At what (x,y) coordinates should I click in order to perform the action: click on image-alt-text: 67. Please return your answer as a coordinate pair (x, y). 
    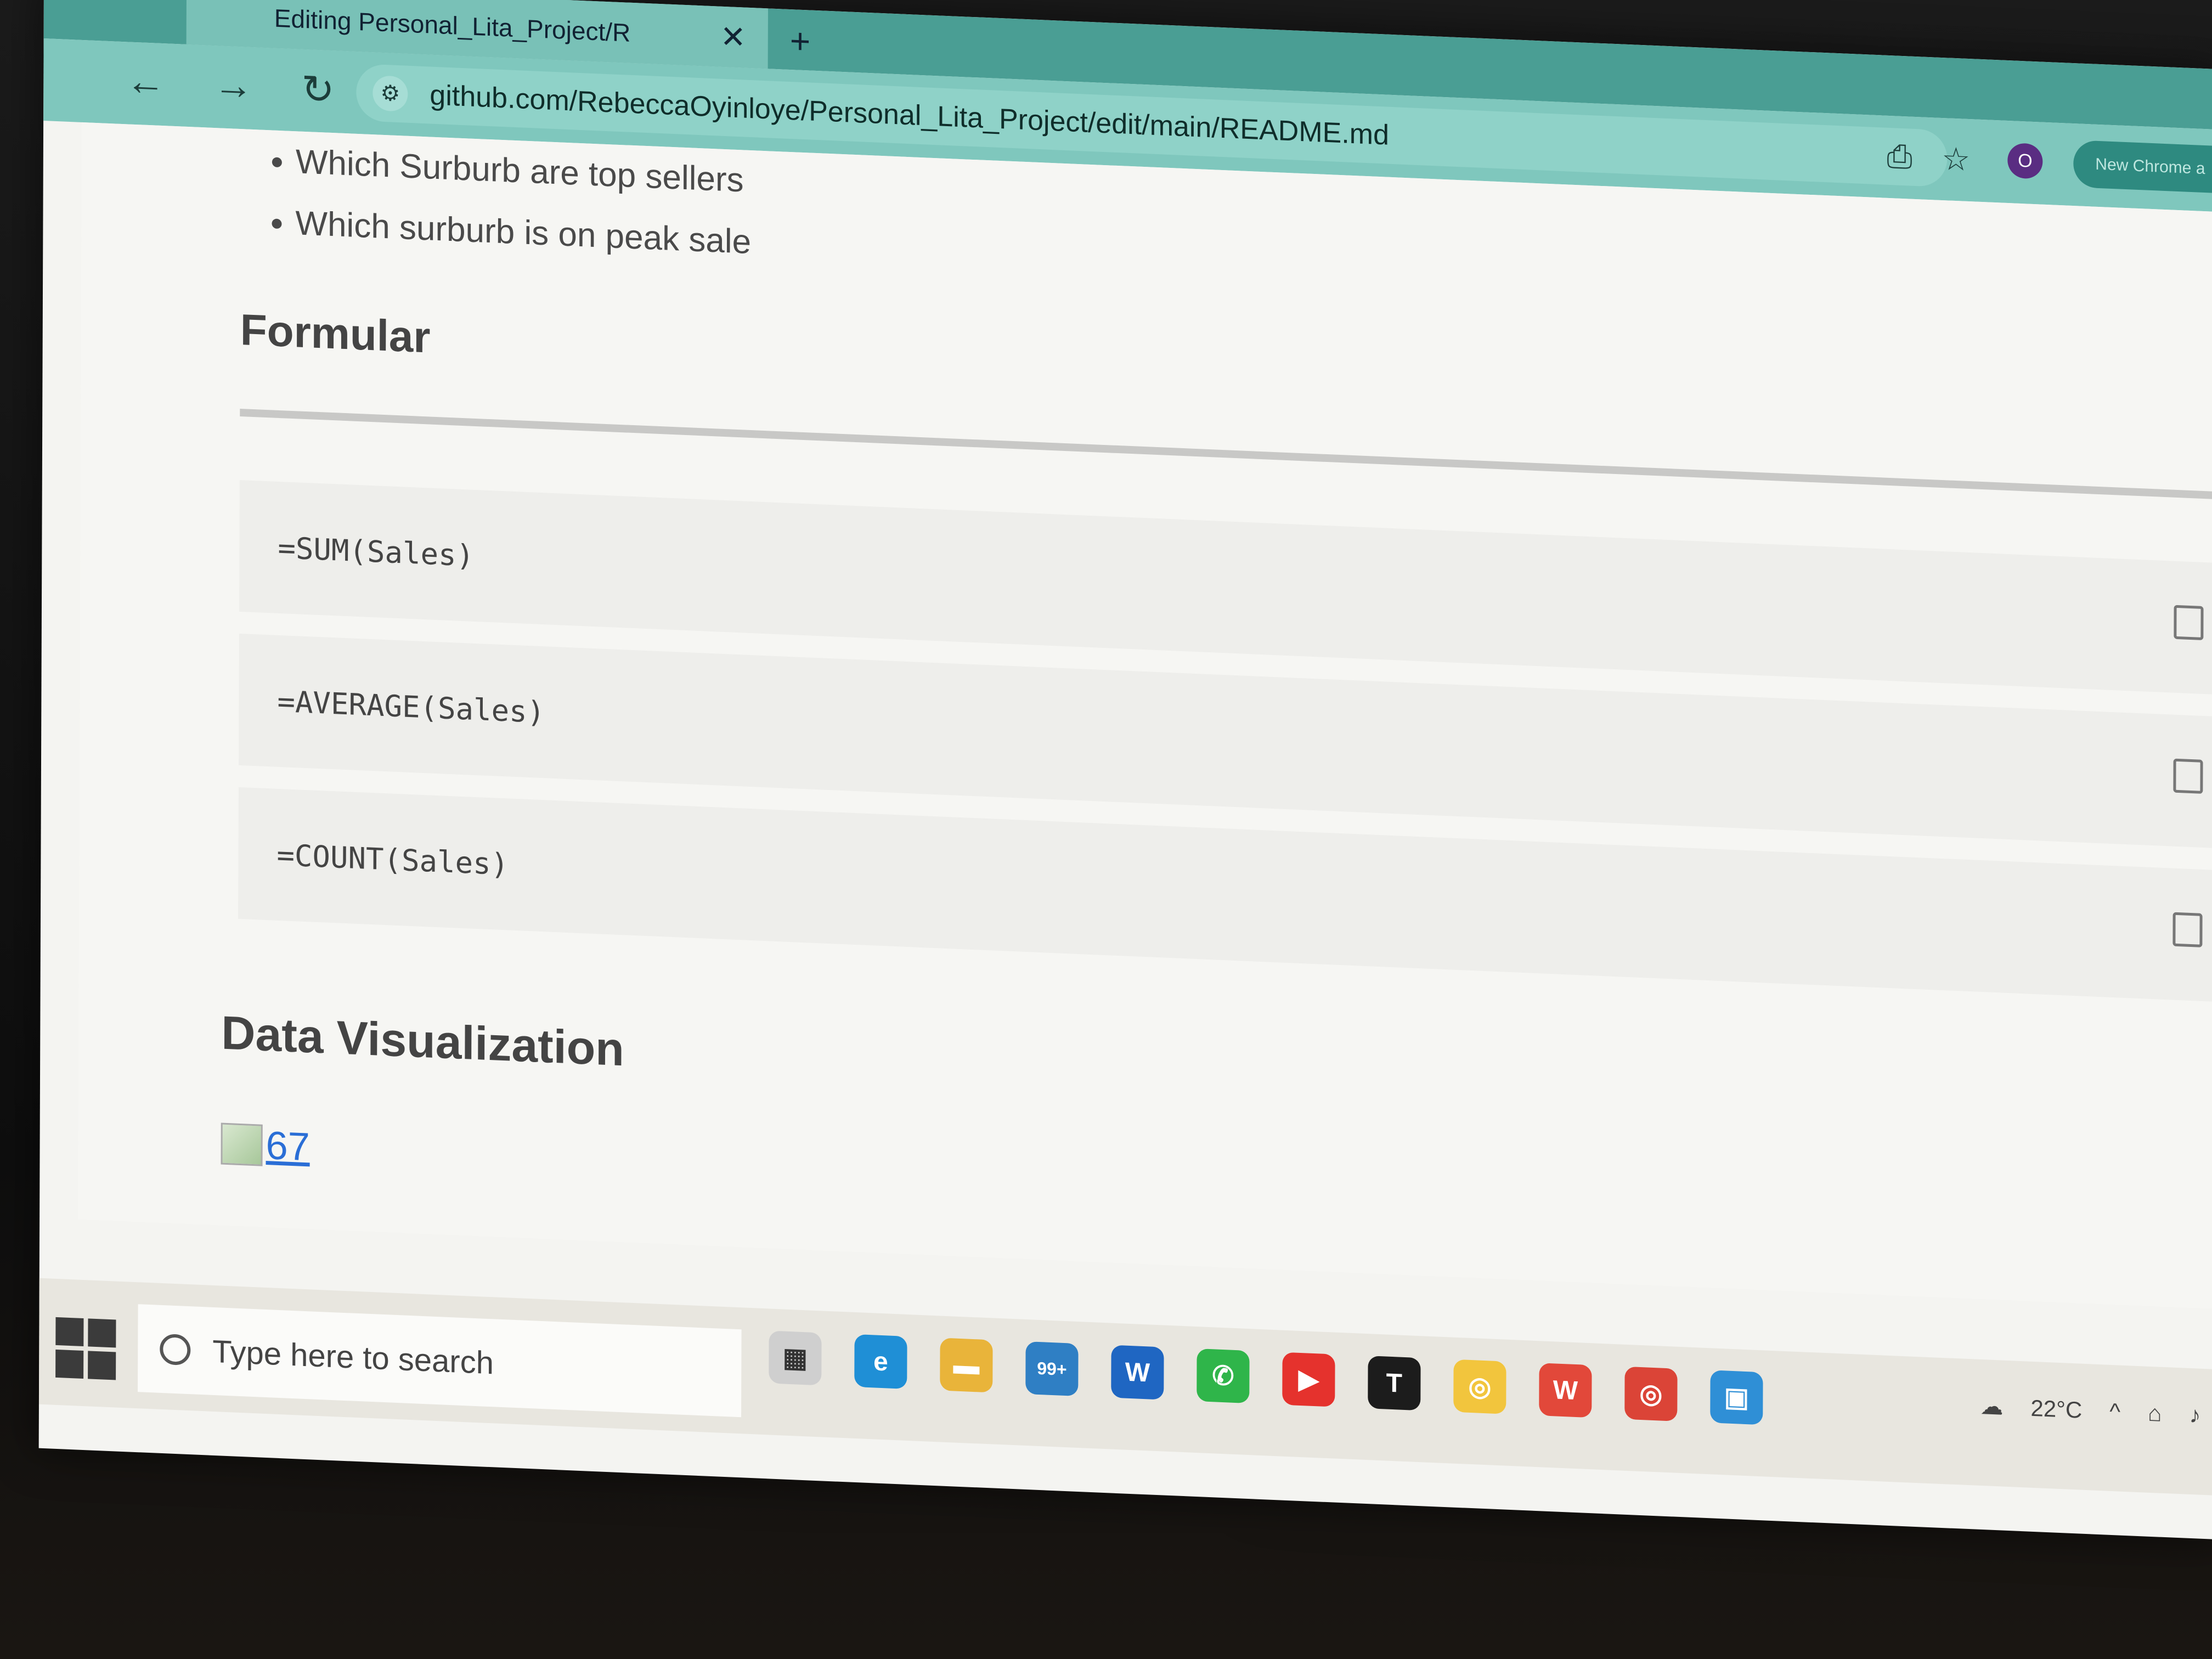
    Looking at the image, I should click on (288, 1146).